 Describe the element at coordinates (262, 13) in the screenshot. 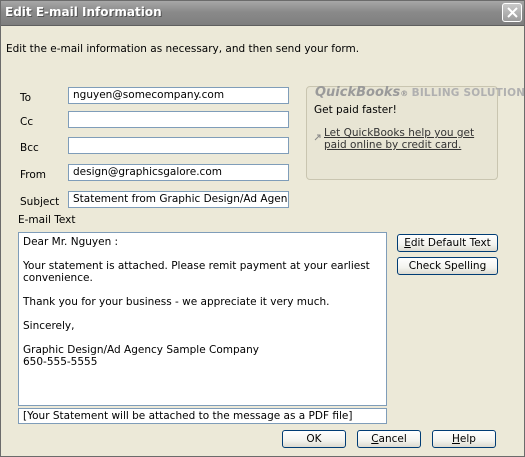

I see `title-bar: Edit E-mail Information` at that location.